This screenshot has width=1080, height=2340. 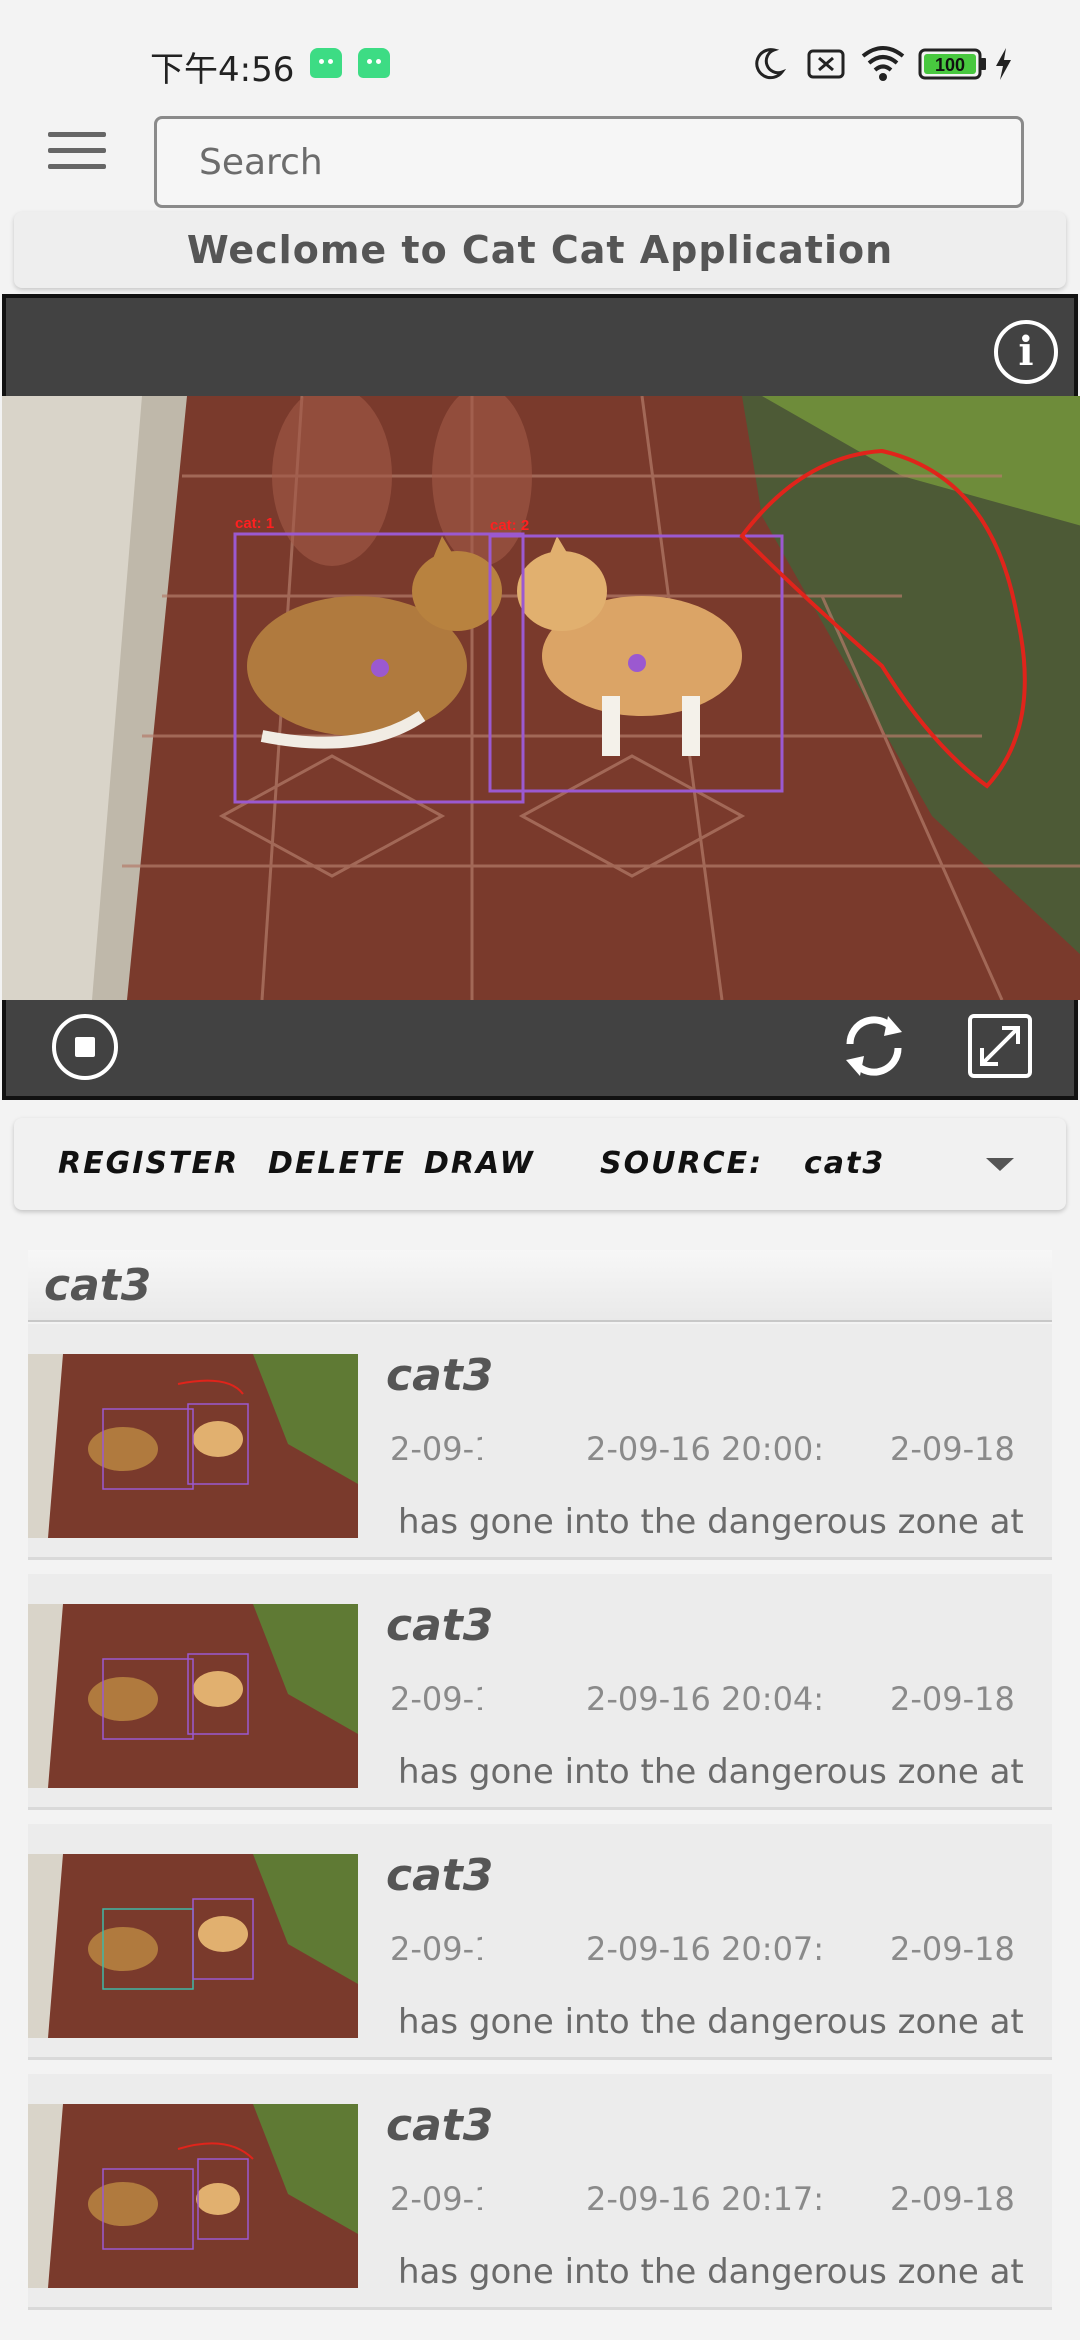 What do you see at coordinates (874, 1046) in the screenshot?
I see `refresh-button` at bounding box center [874, 1046].